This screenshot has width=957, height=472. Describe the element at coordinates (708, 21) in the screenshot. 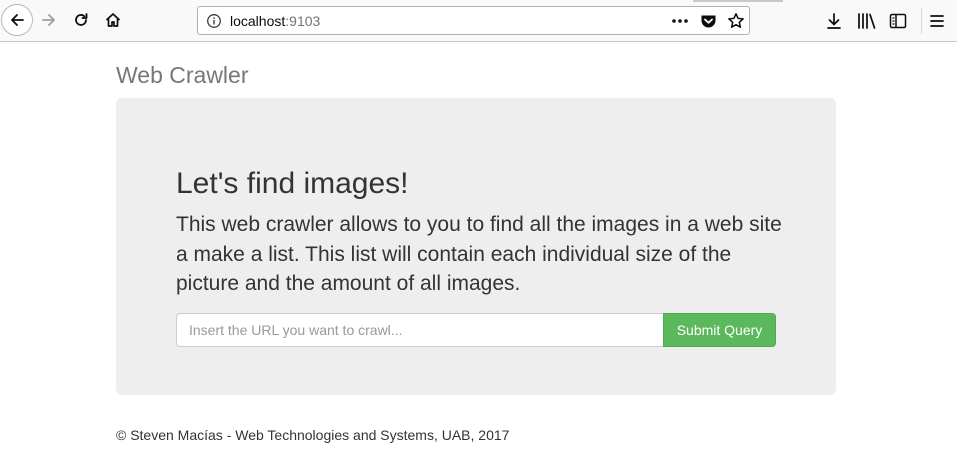

I see `pocket-icon` at that location.